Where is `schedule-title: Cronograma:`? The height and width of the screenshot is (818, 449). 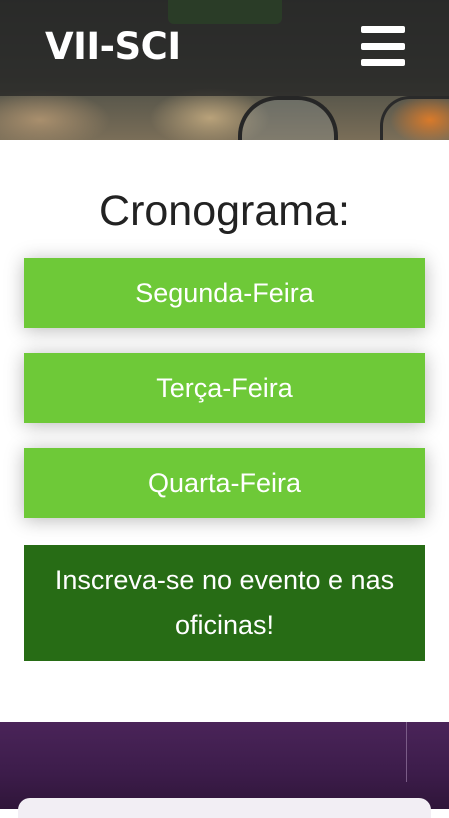 schedule-title: Cronograma: is located at coordinates (224, 211).